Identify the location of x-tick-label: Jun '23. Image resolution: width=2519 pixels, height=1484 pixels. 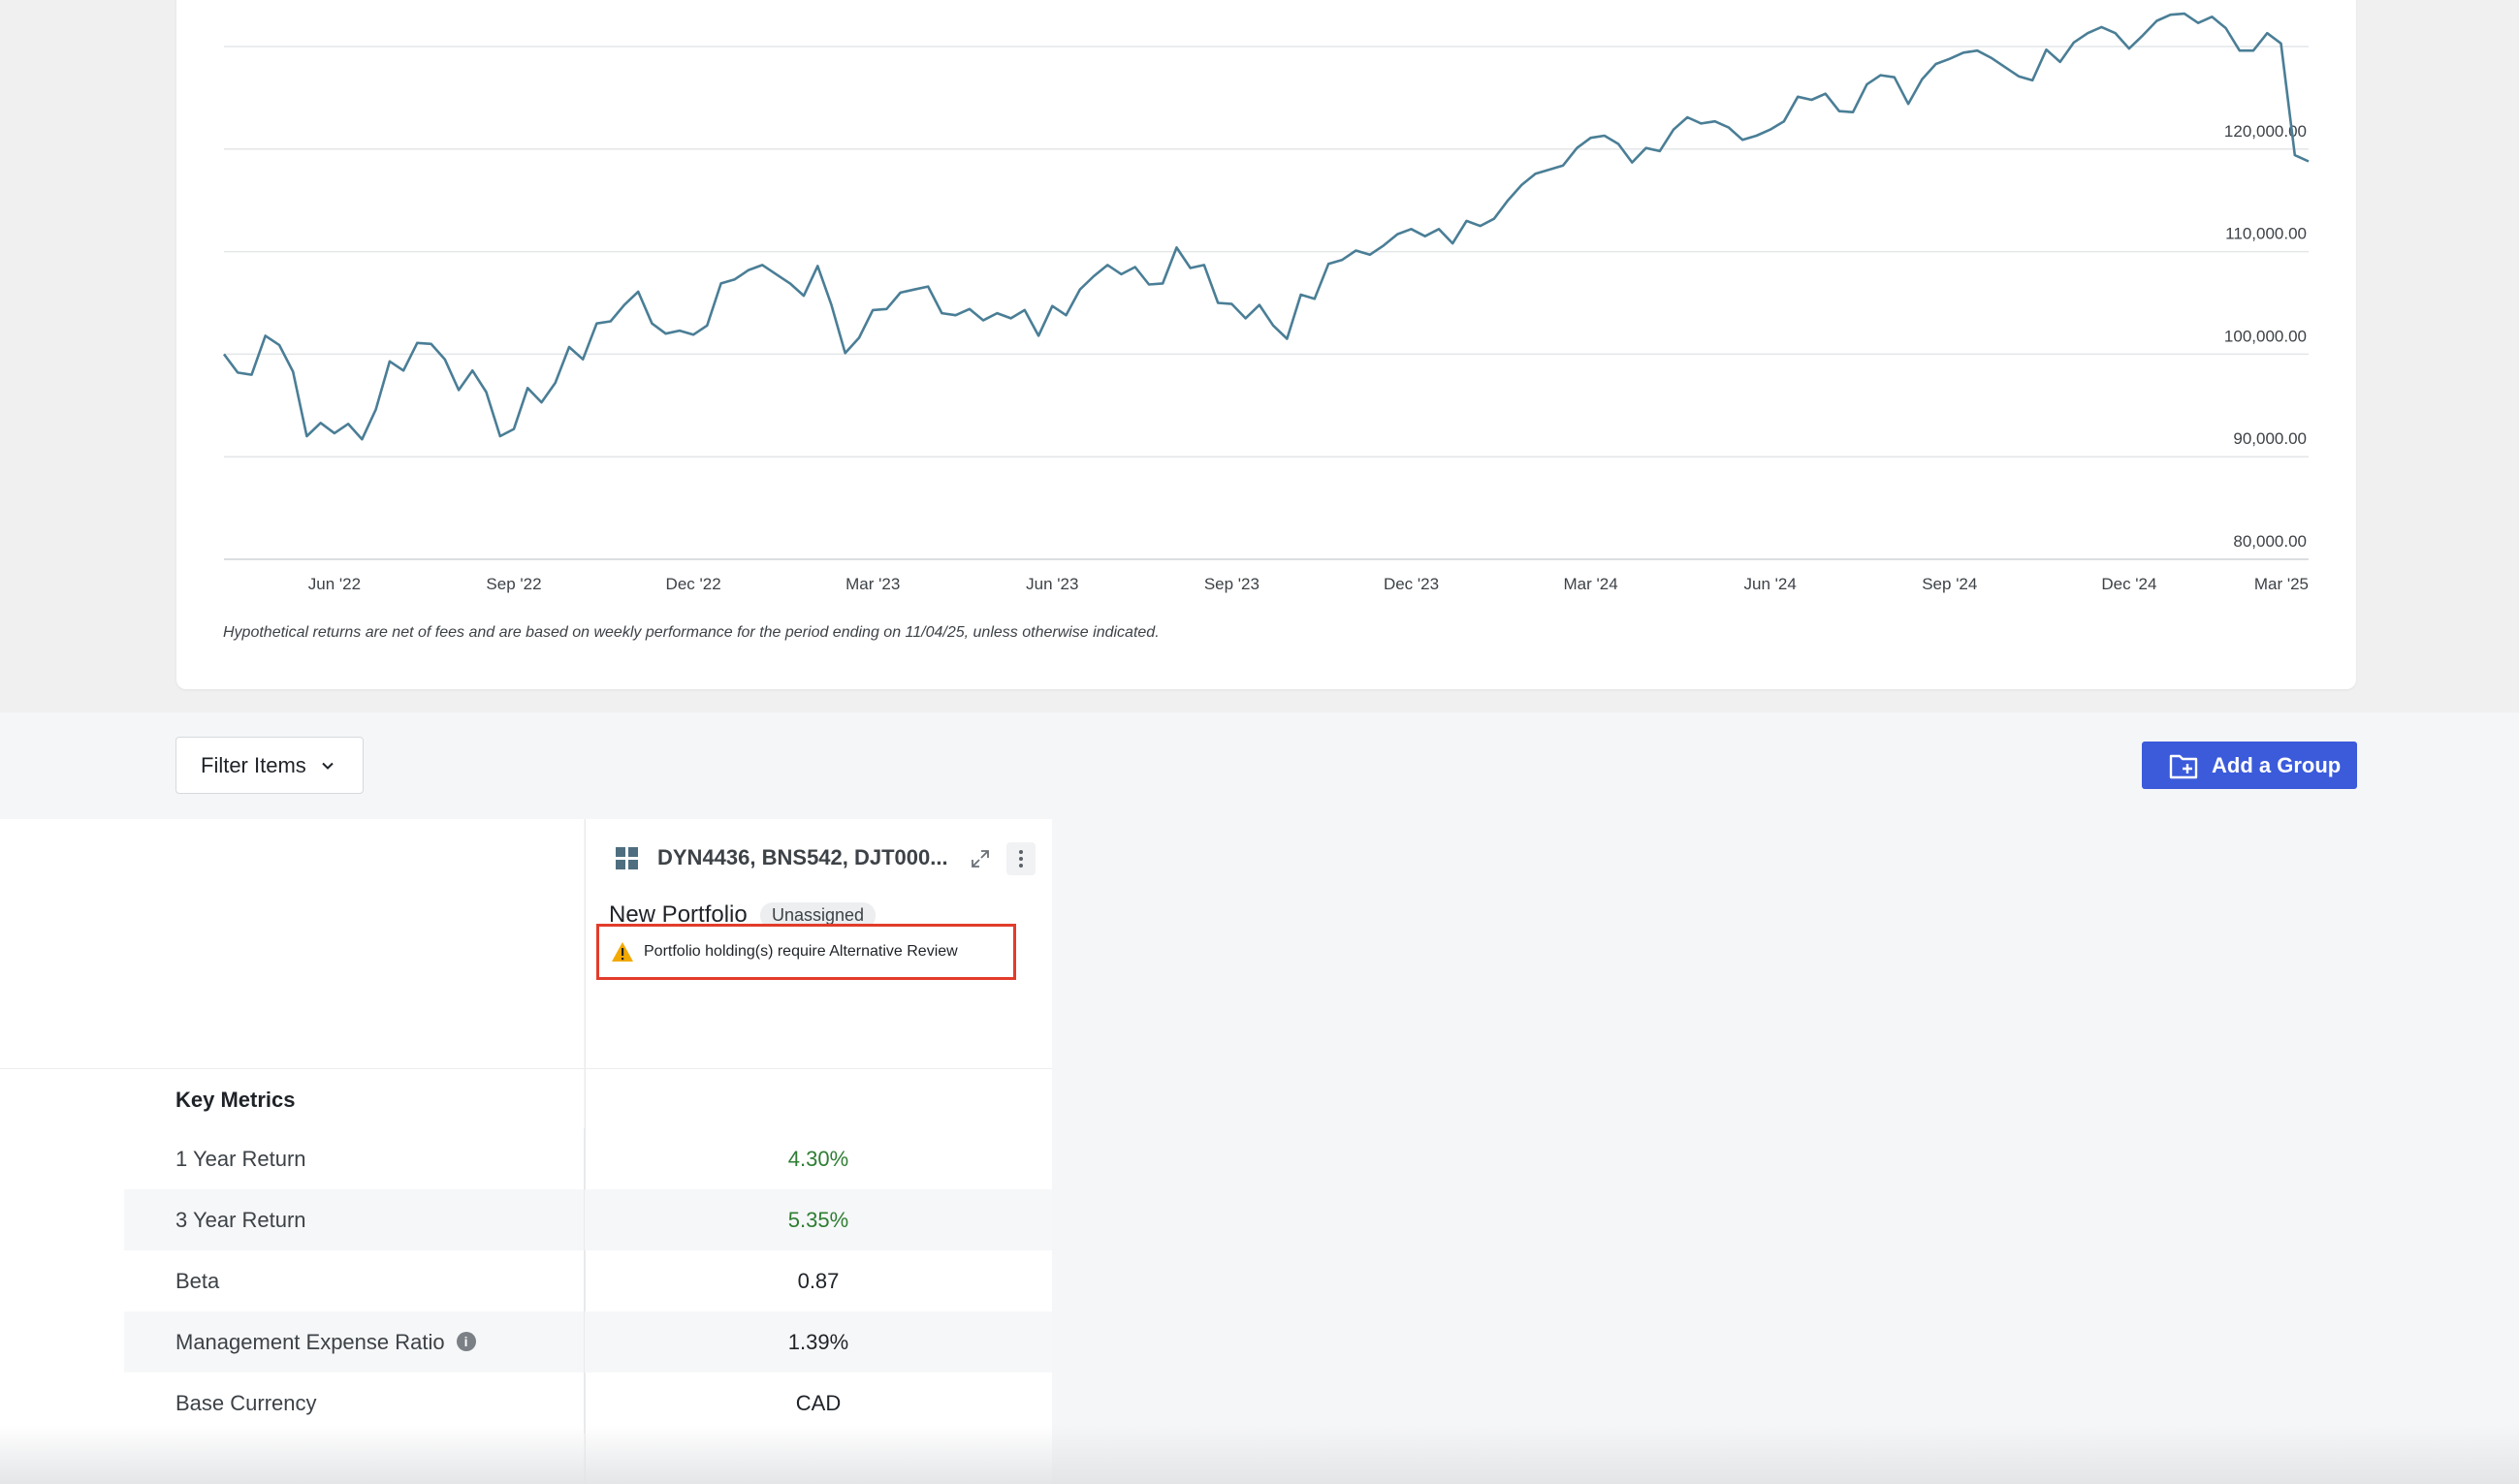
(1052, 584).